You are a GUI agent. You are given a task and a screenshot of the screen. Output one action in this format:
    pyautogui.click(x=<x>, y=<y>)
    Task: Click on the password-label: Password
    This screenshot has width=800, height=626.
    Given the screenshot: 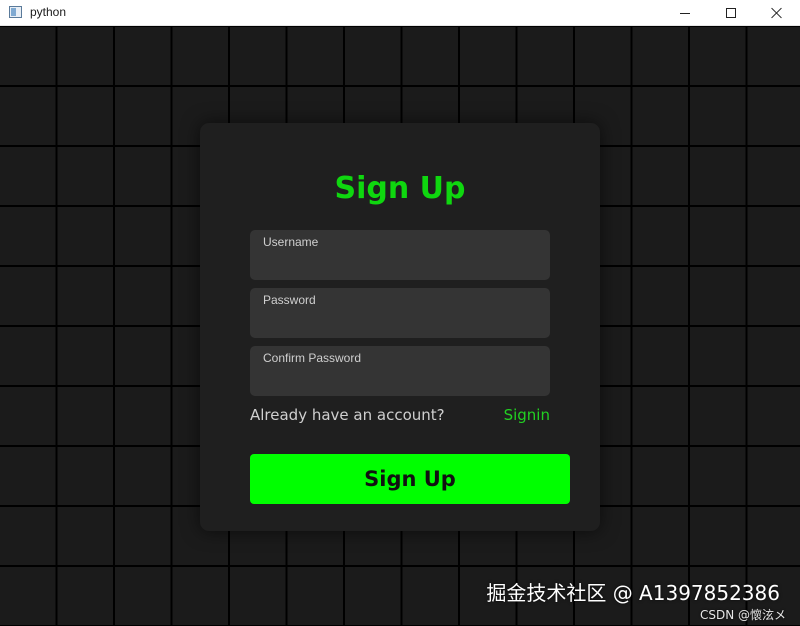 What is the action you would take?
    pyautogui.click(x=289, y=300)
    